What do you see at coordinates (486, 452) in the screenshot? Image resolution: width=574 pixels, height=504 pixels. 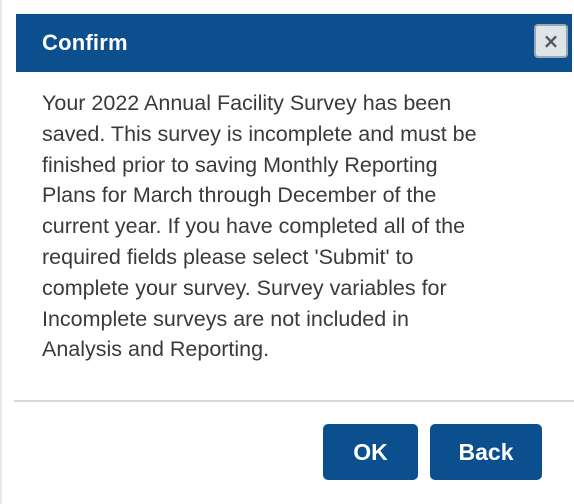 I see `back-button: Back` at bounding box center [486, 452].